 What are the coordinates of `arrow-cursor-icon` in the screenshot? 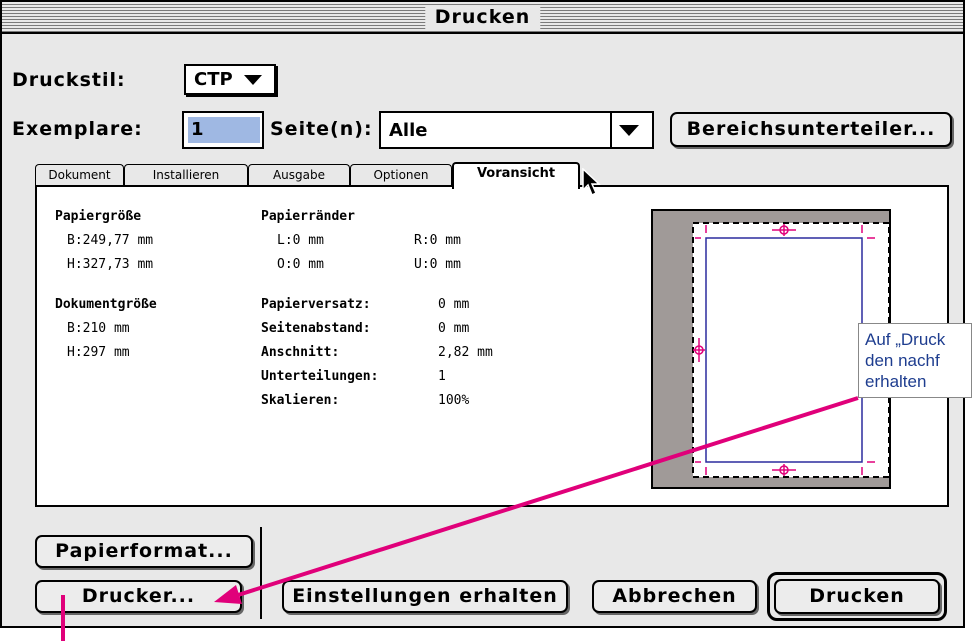 It's located at (591, 182).